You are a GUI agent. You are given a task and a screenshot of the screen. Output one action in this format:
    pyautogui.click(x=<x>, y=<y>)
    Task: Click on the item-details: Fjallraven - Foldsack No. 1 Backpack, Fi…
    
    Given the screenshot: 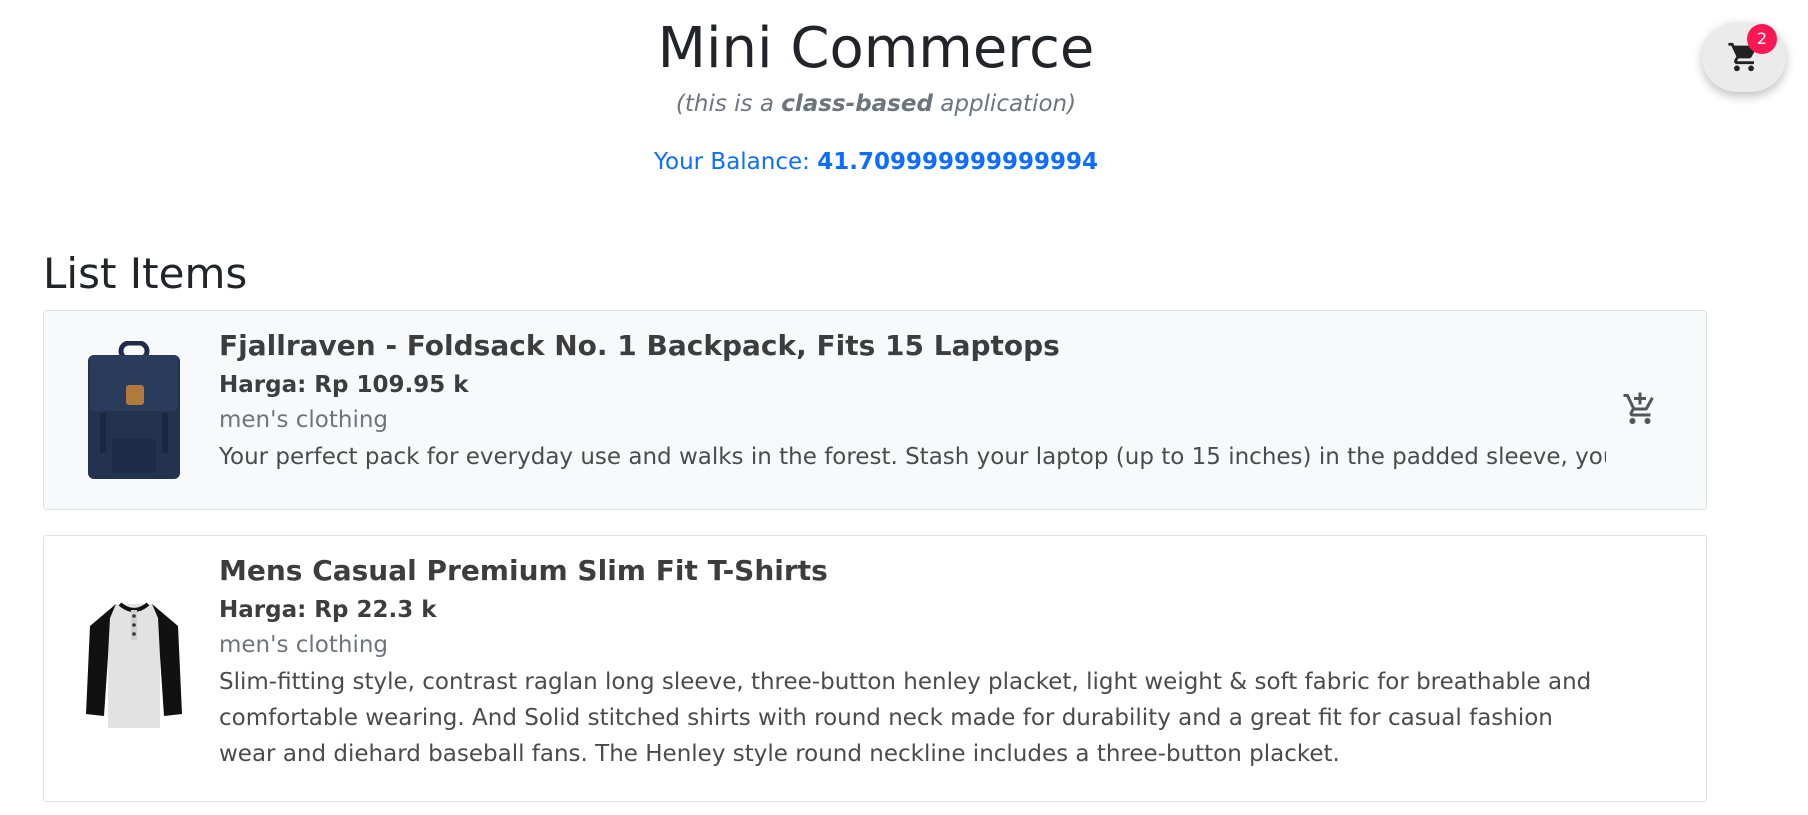 What is the action you would take?
    pyautogui.click(x=912, y=402)
    